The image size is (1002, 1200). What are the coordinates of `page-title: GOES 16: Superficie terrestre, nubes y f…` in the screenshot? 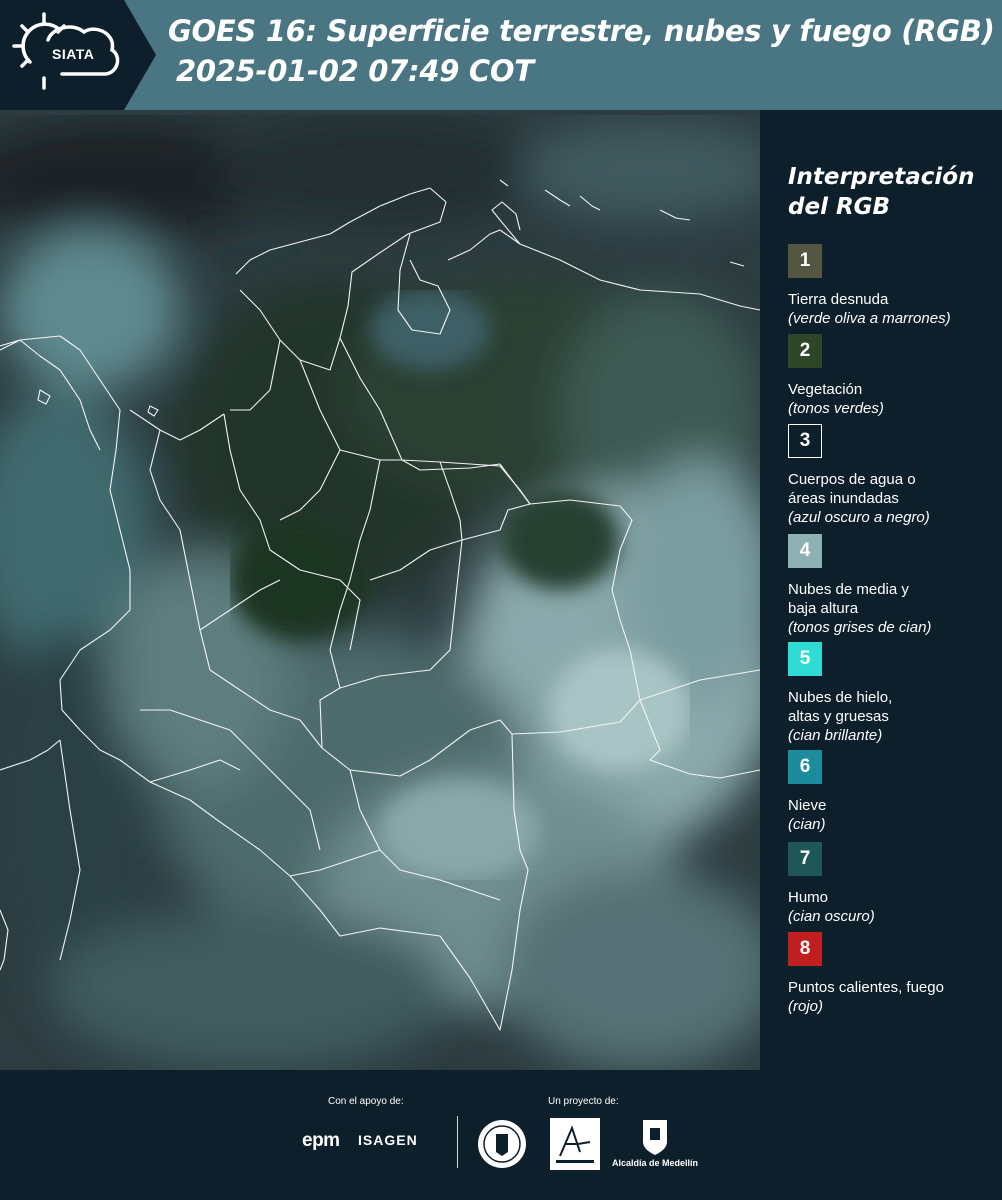 It's located at (581, 31).